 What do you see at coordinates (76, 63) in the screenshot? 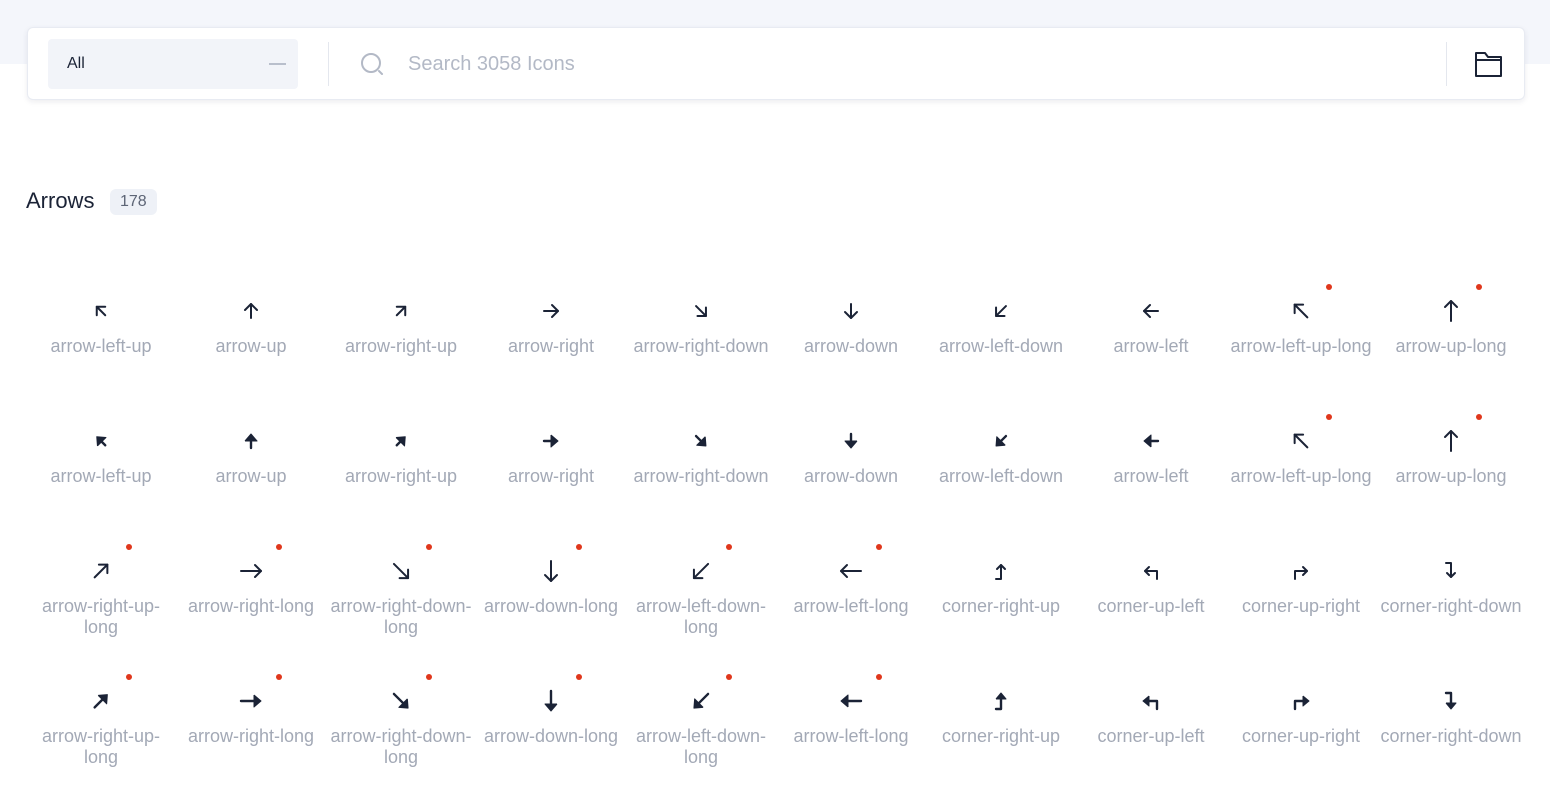
I see `category-select-value: All` at bounding box center [76, 63].